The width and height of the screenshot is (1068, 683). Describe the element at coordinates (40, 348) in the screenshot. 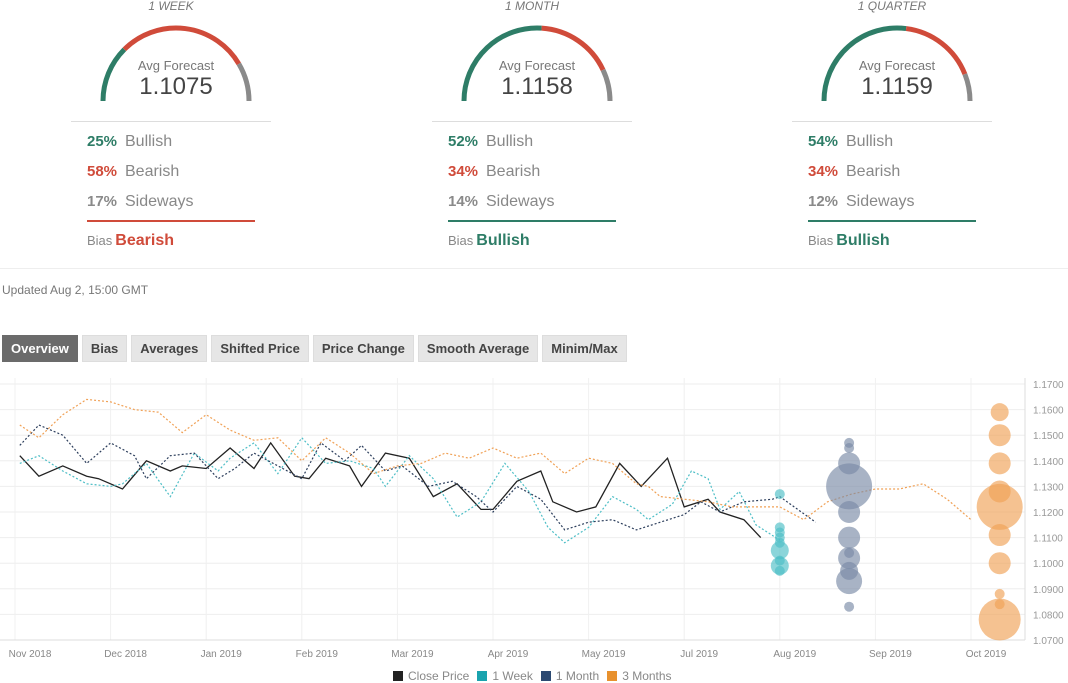

I see `tab-overview: Overview` at that location.